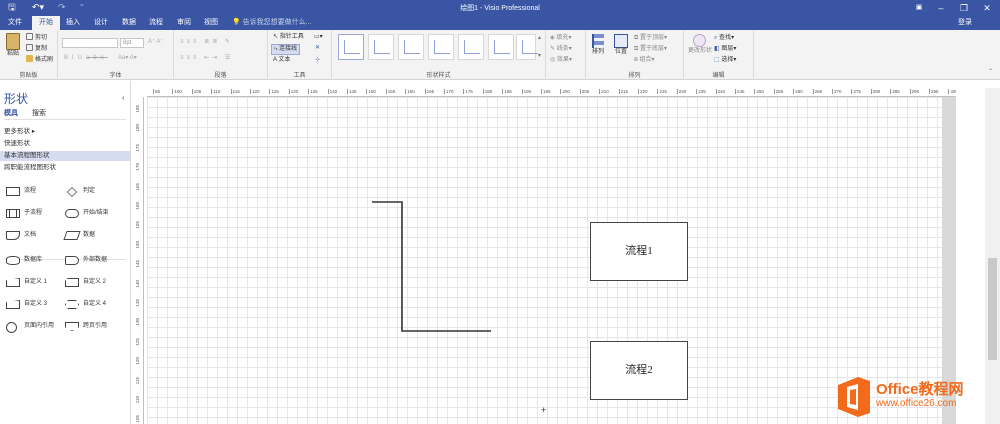 The image size is (1000, 424). Describe the element at coordinates (73, 23) in the screenshot. I see `tab-insert: 插入` at that location.